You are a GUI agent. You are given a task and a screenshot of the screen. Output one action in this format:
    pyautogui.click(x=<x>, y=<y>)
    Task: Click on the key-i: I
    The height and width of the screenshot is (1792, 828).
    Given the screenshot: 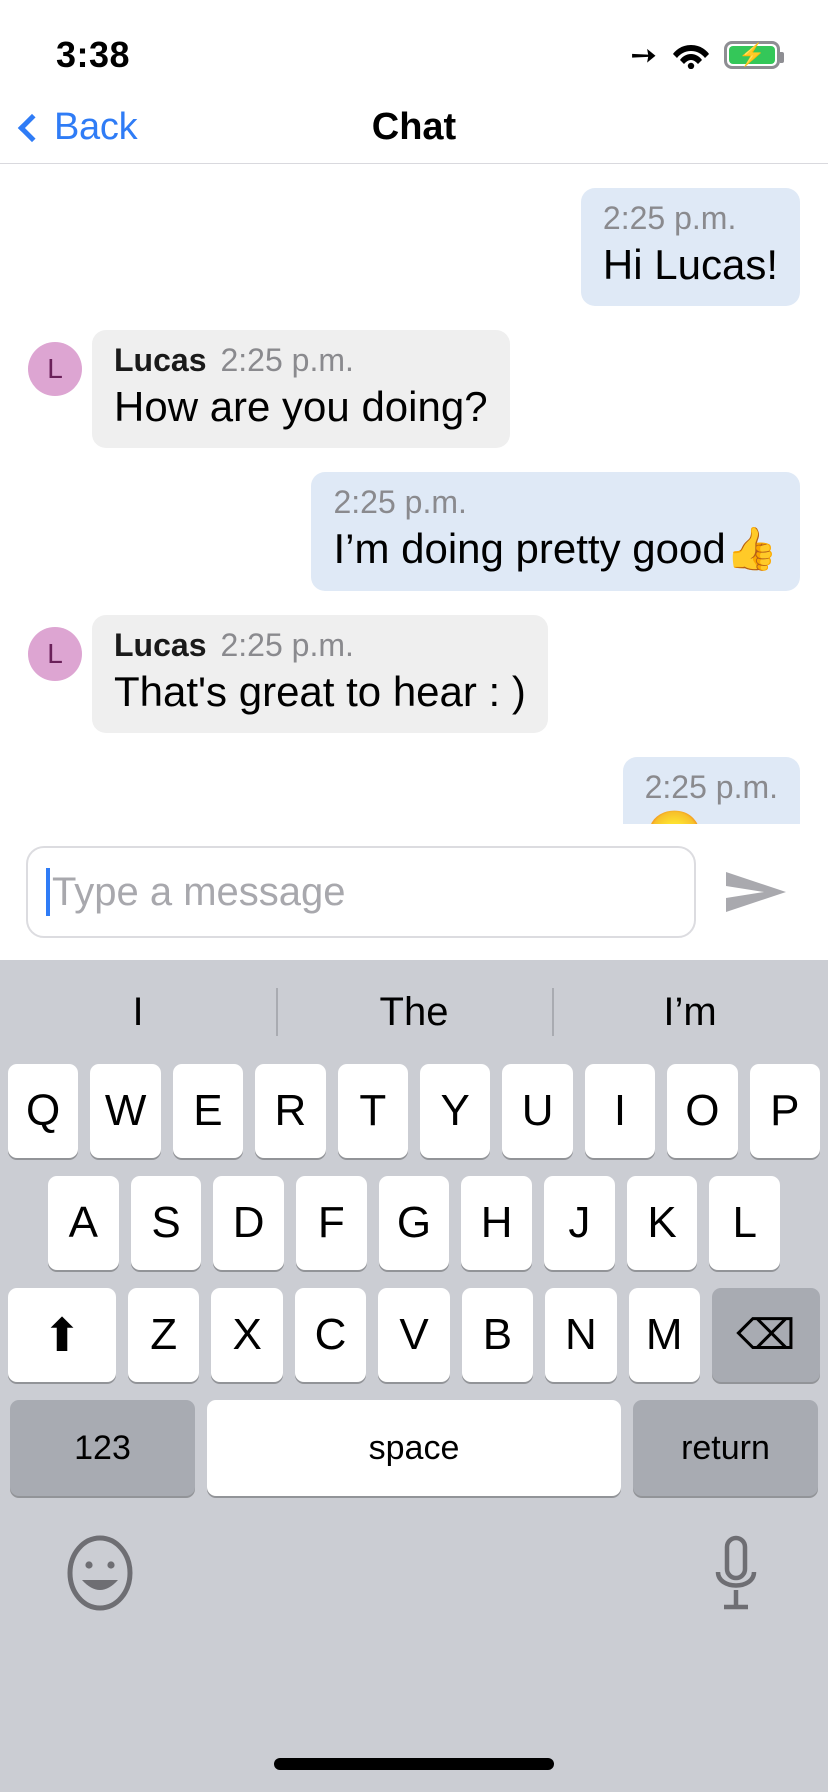 What is the action you would take?
    pyautogui.click(x=620, y=1111)
    